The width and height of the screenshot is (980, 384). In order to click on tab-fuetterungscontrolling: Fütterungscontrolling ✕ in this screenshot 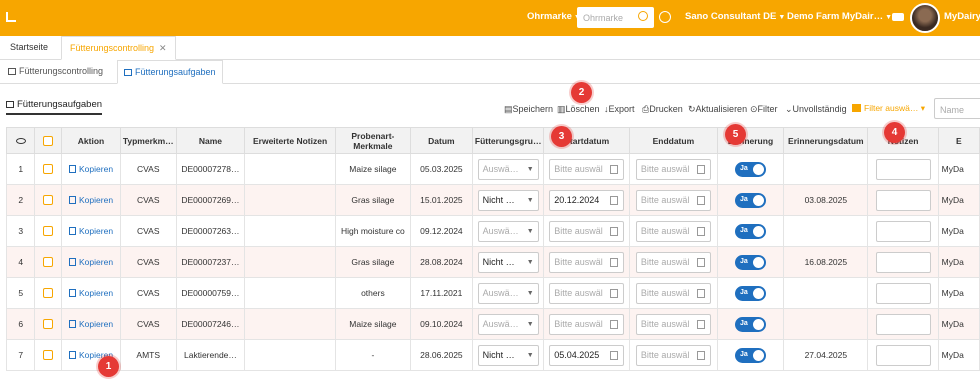, I will do `click(118, 48)`.